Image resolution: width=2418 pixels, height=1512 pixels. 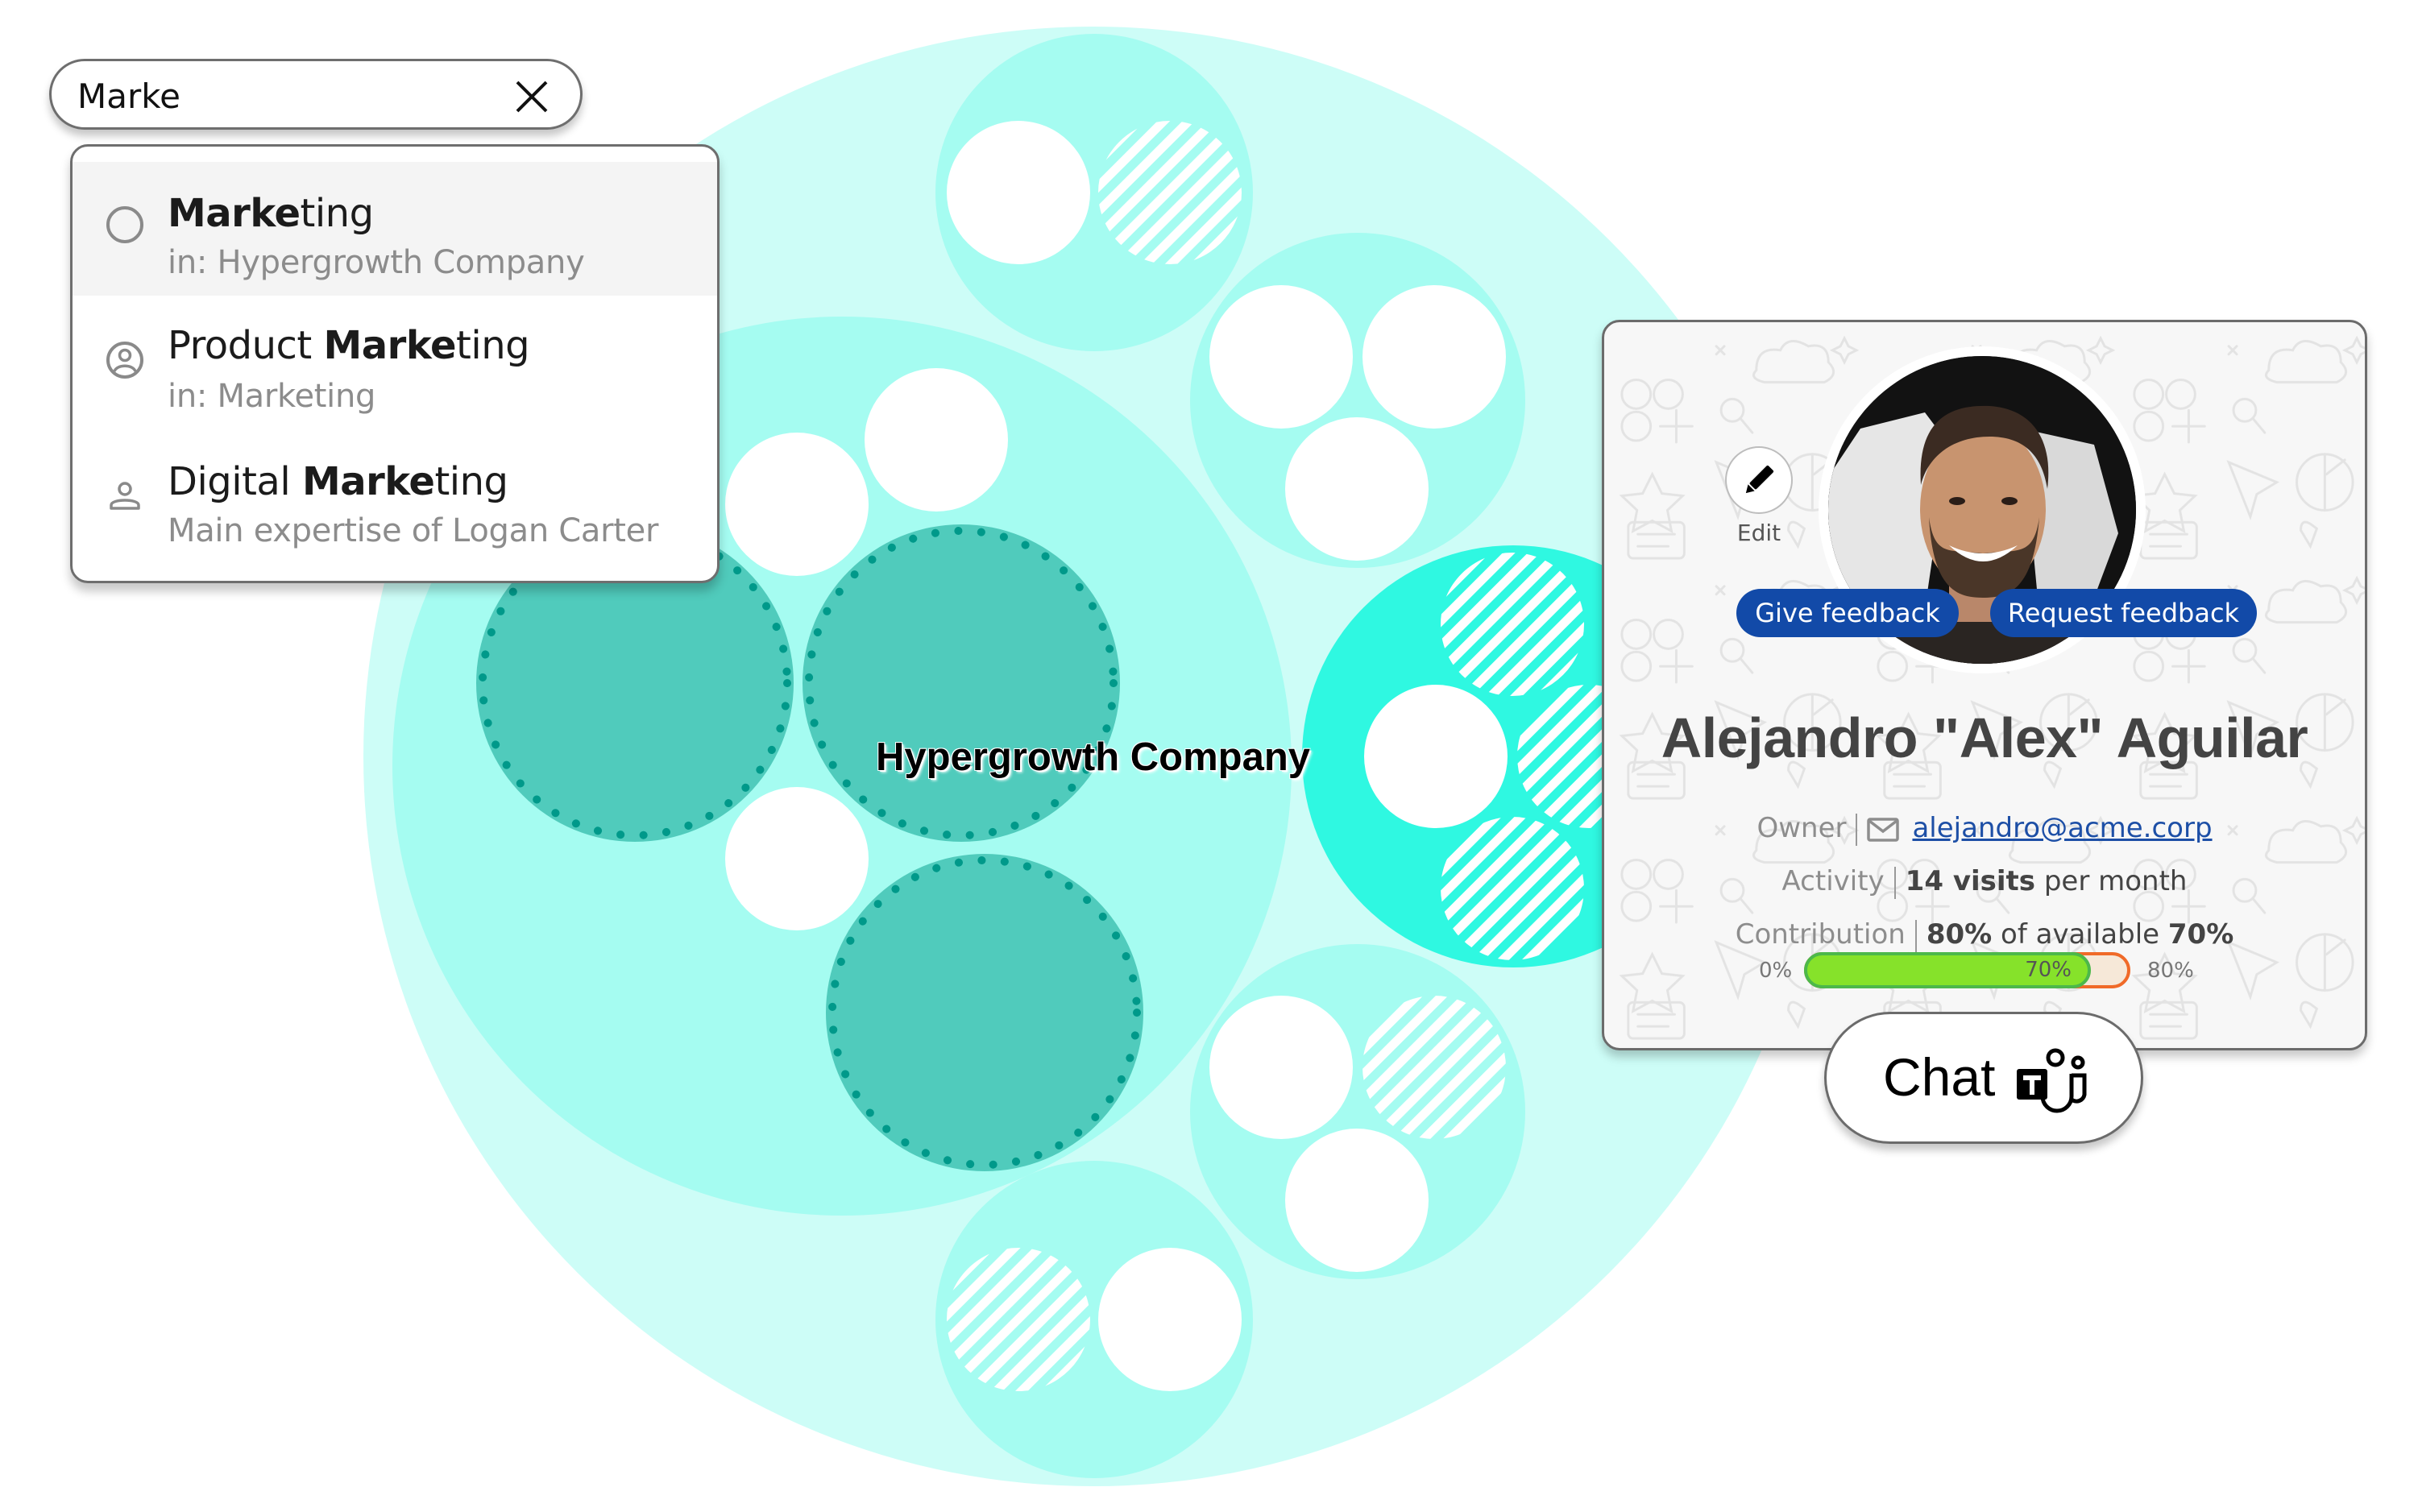 What do you see at coordinates (125, 225) in the screenshot?
I see `circle-outline-icon` at bounding box center [125, 225].